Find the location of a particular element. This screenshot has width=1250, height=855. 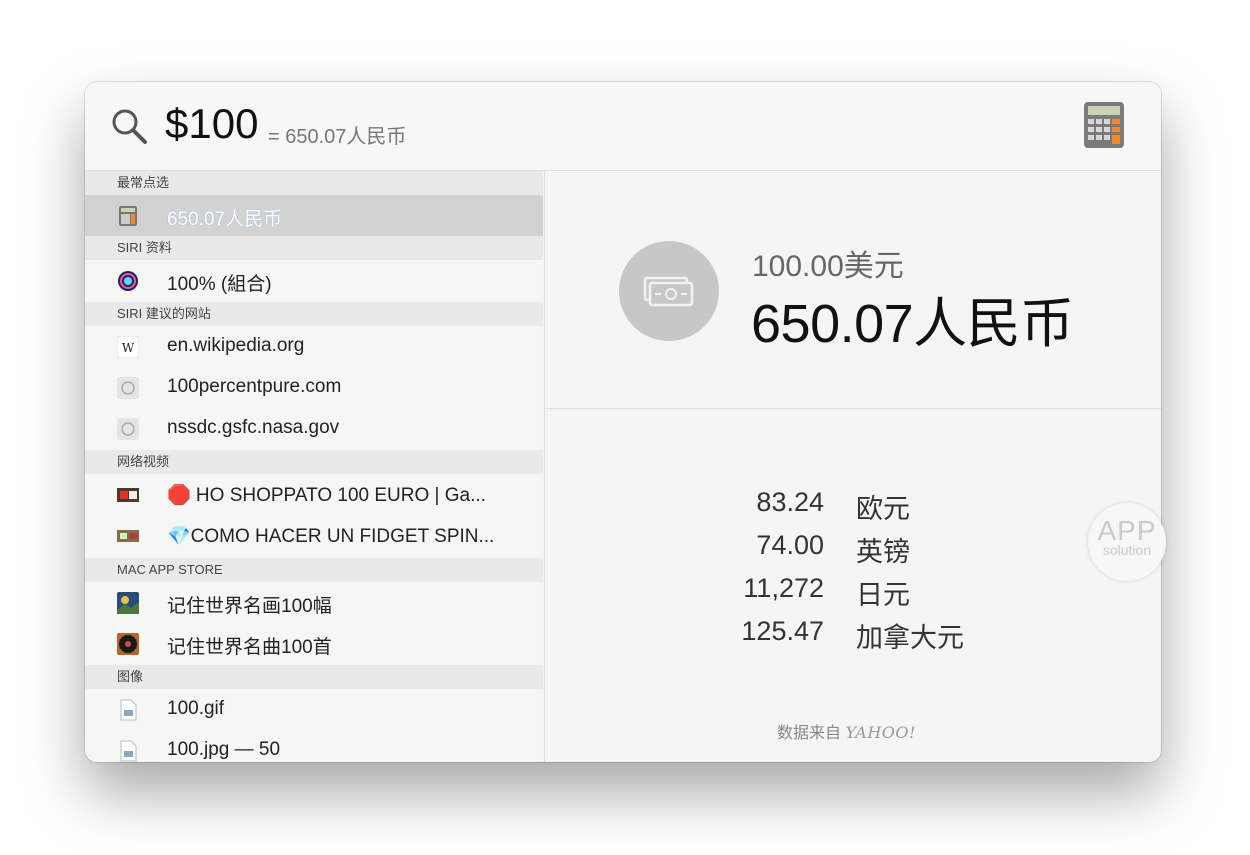

result-item-image: 100.jpg — 50 is located at coordinates (314, 746).